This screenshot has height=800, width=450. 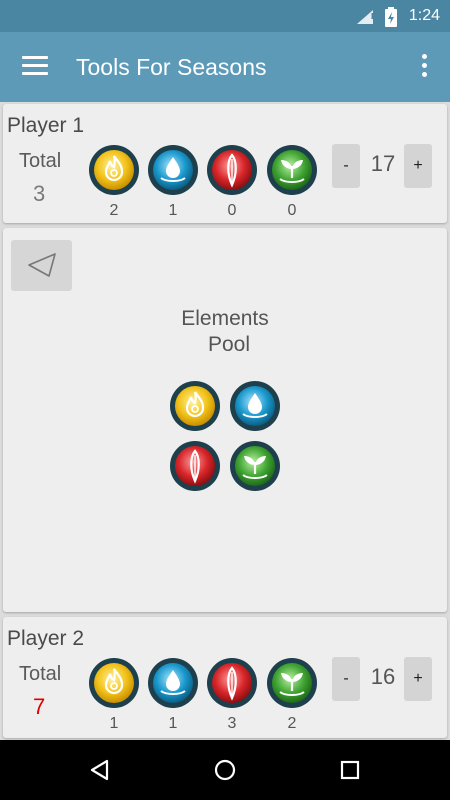 I want to click on player-name: Player 1, so click(x=46, y=125).